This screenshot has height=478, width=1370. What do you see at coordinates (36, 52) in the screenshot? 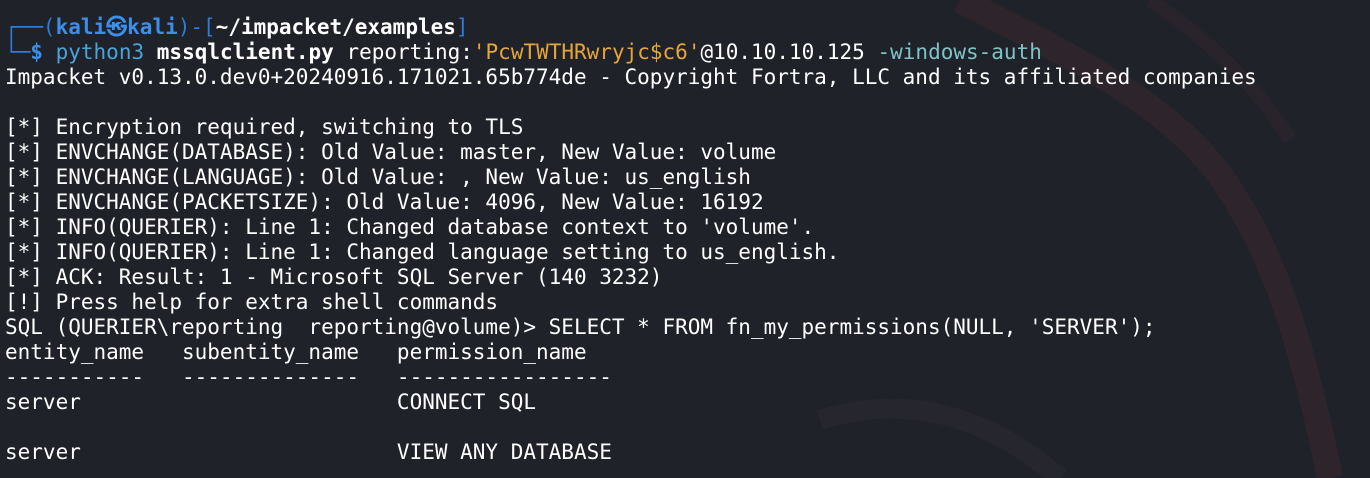
I see `prompt-dollar: $` at bounding box center [36, 52].